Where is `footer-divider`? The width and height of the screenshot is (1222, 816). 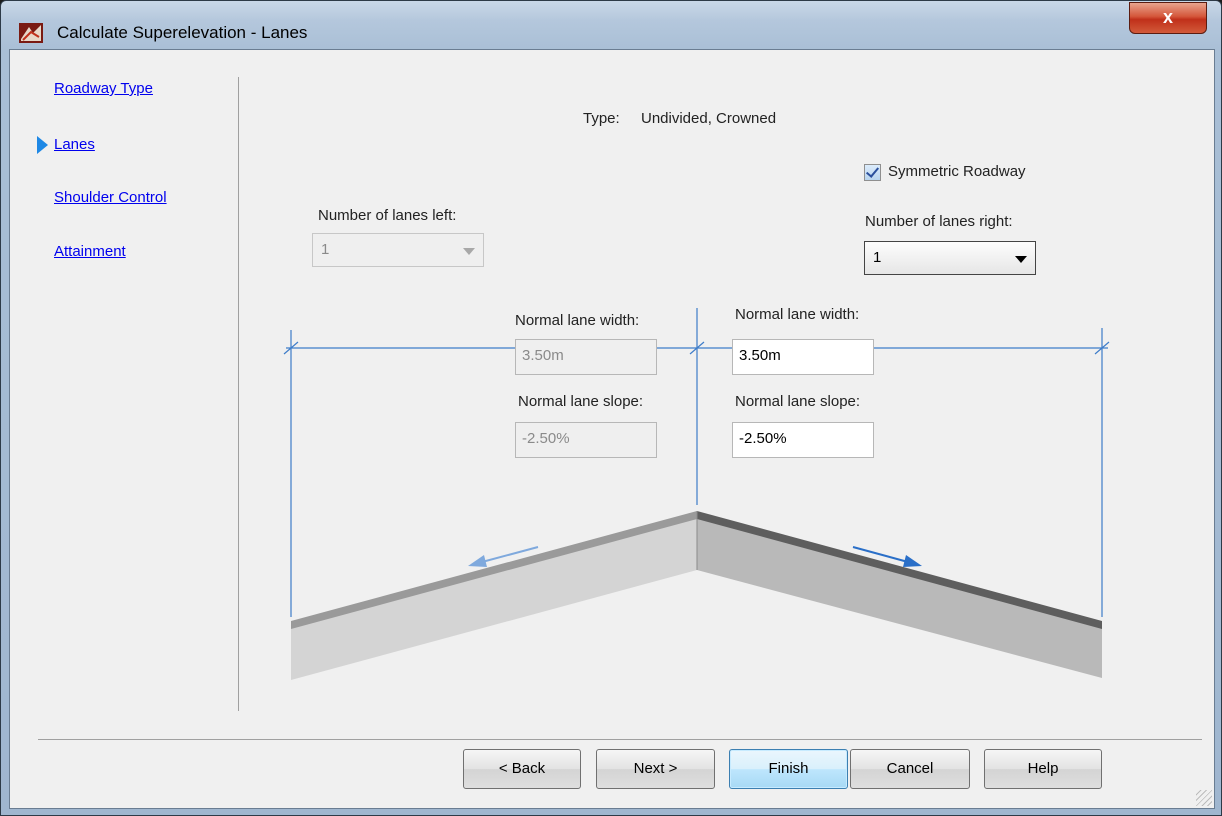 footer-divider is located at coordinates (620, 739).